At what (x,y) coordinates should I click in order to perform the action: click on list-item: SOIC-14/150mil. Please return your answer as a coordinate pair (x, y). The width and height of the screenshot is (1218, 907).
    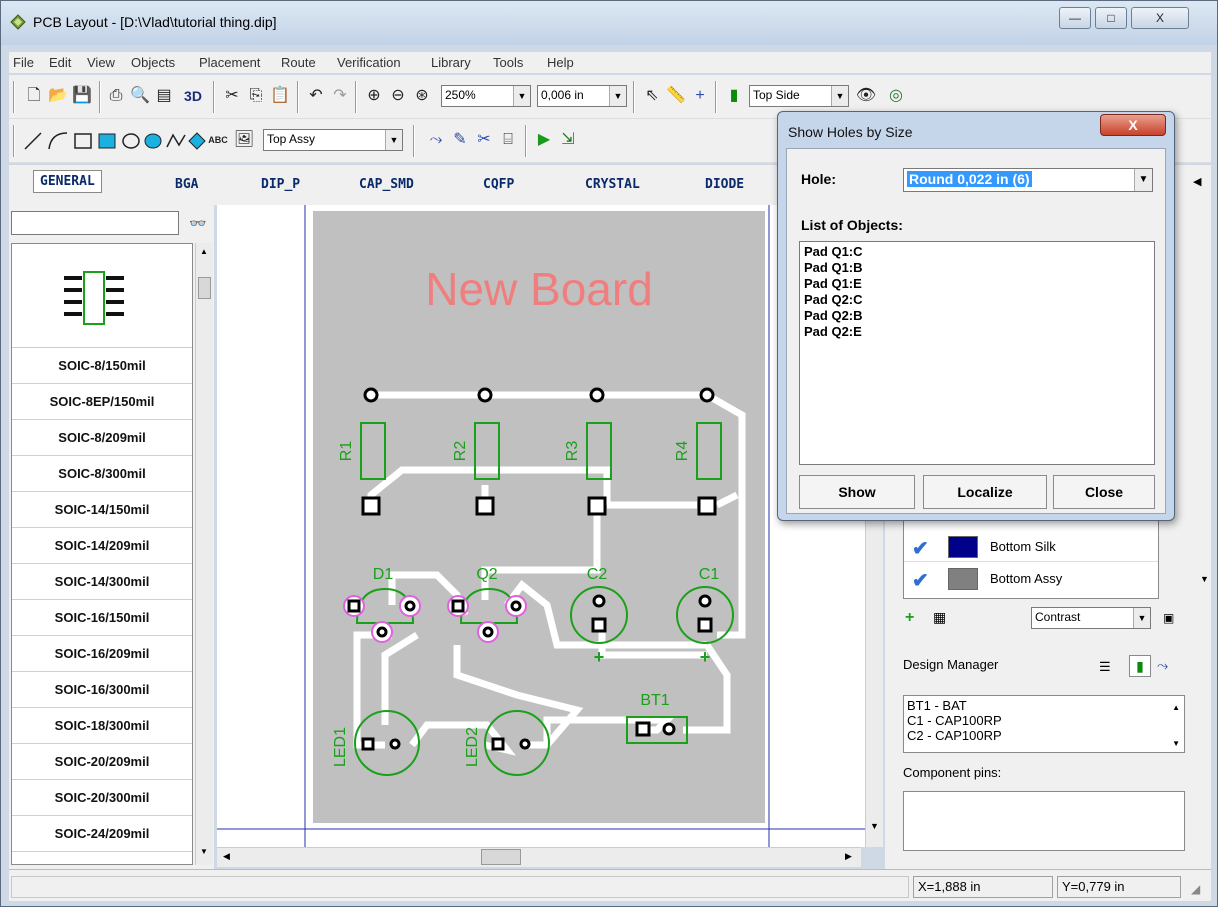
    Looking at the image, I should click on (102, 510).